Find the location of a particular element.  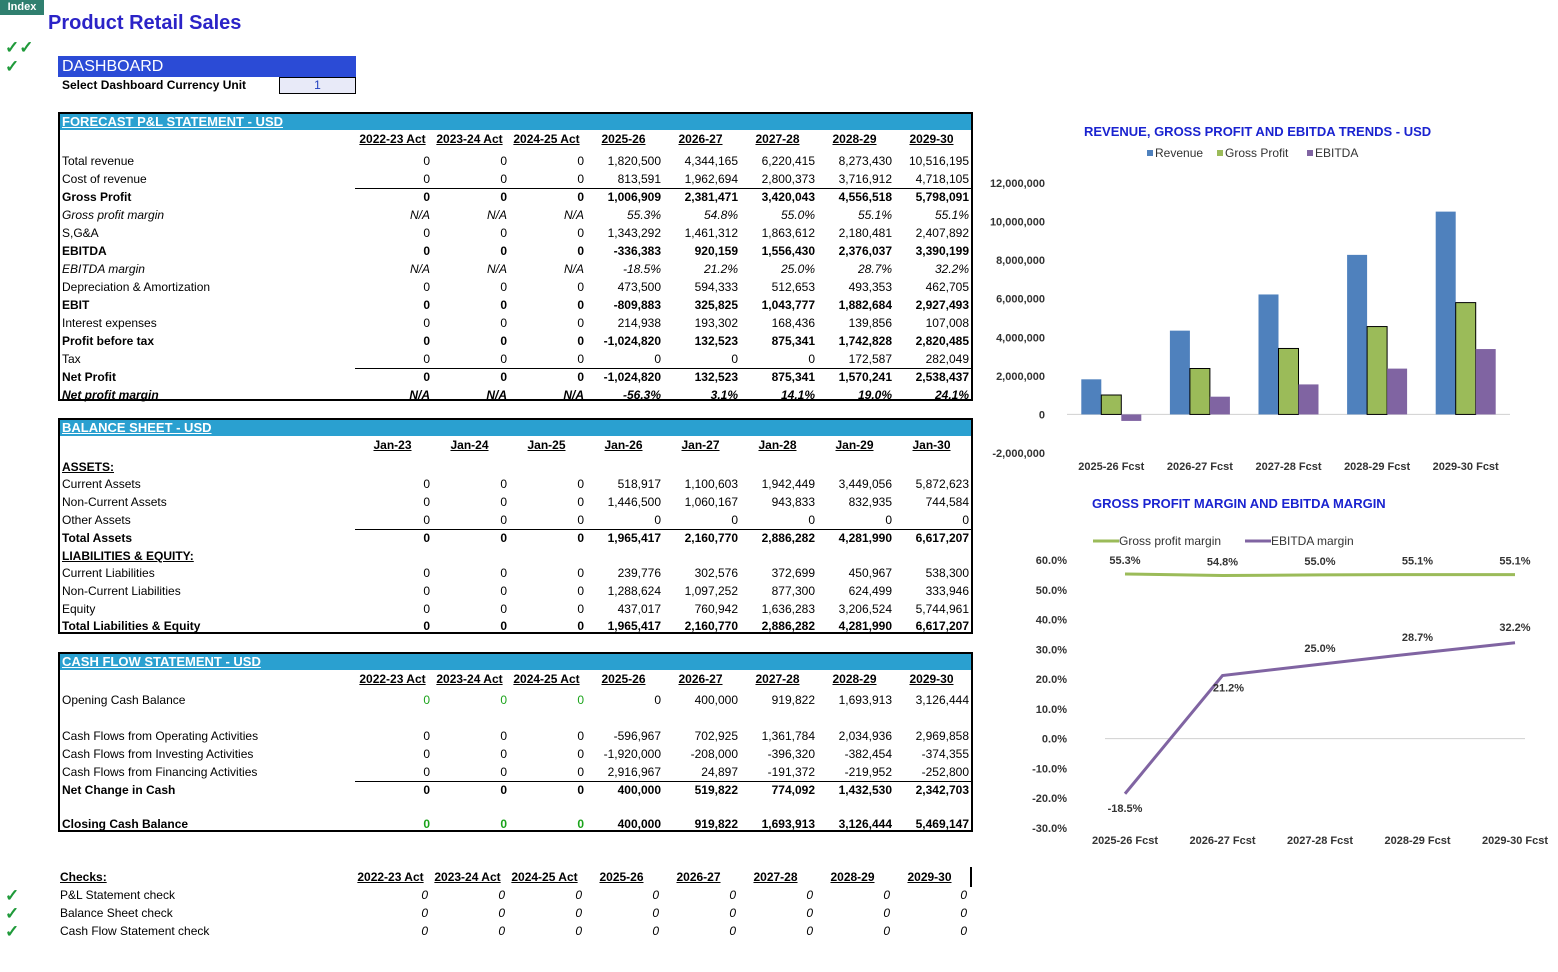

legend-swatch is located at coordinates (1220, 153).